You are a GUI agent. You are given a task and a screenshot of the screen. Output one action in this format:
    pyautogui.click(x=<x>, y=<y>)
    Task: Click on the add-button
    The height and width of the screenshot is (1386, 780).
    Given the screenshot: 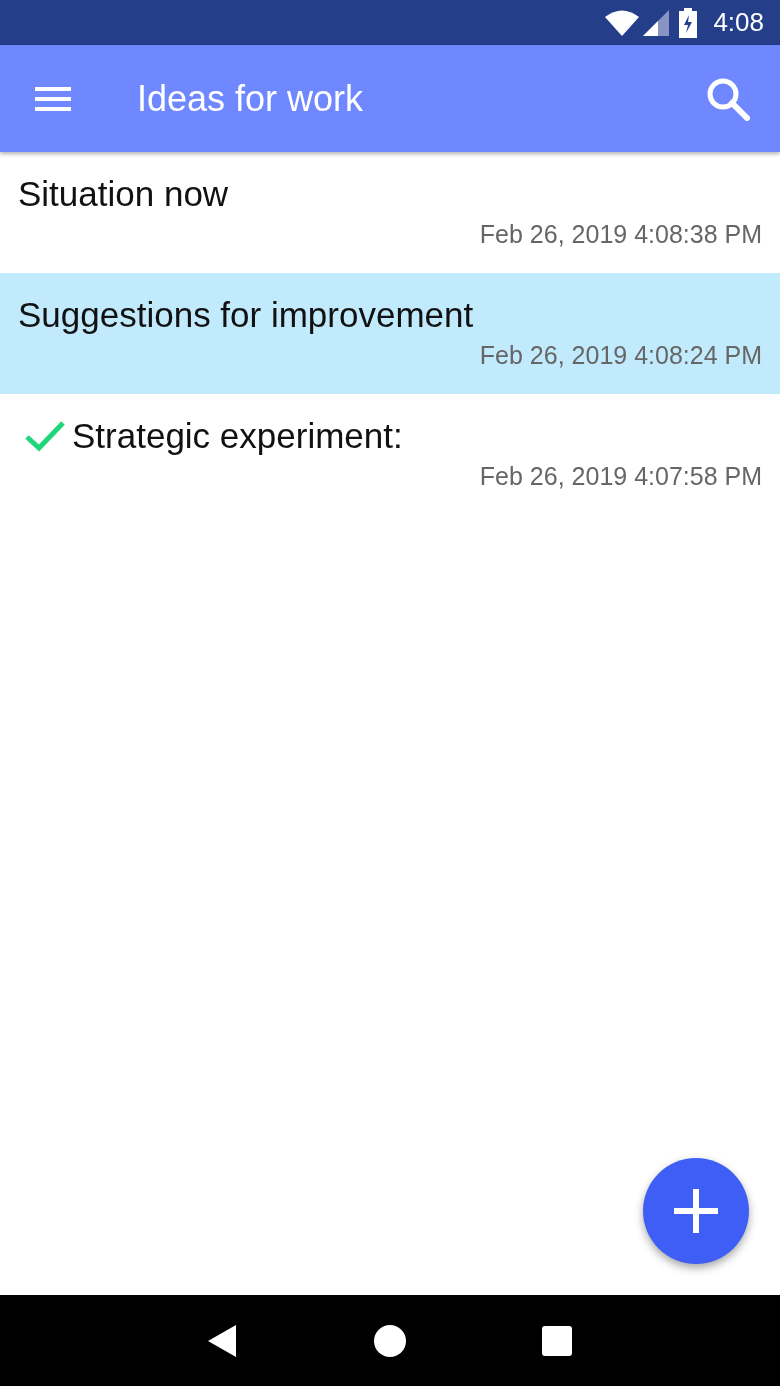 What is the action you would take?
    pyautogui.click(x=696, y=1211)
    